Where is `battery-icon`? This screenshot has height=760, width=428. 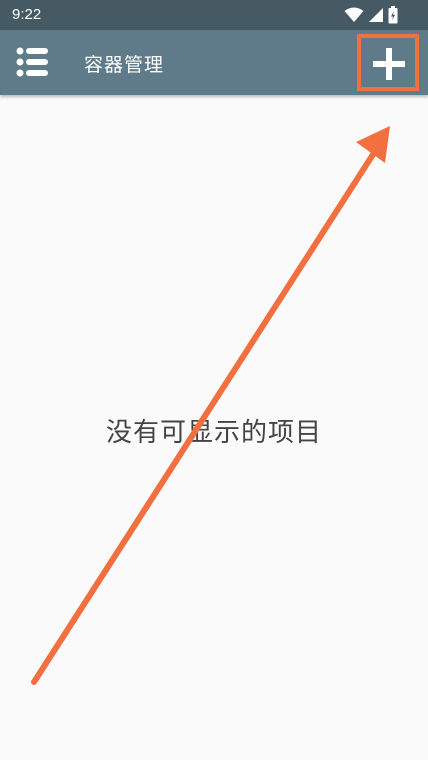 battery-icon is located at coordinates (393, 15).